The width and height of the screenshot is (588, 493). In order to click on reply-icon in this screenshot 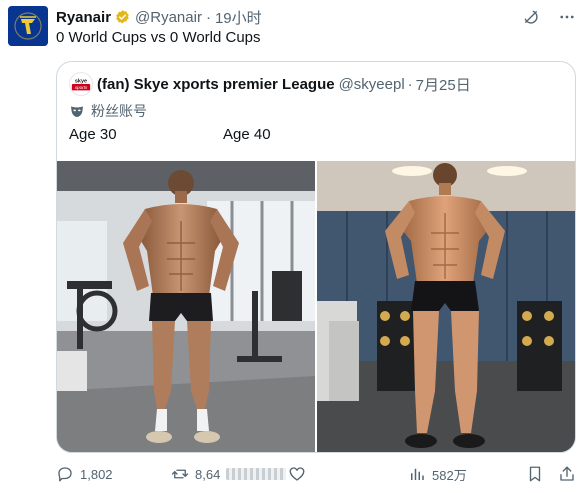, I will do `click(65, 474)`.